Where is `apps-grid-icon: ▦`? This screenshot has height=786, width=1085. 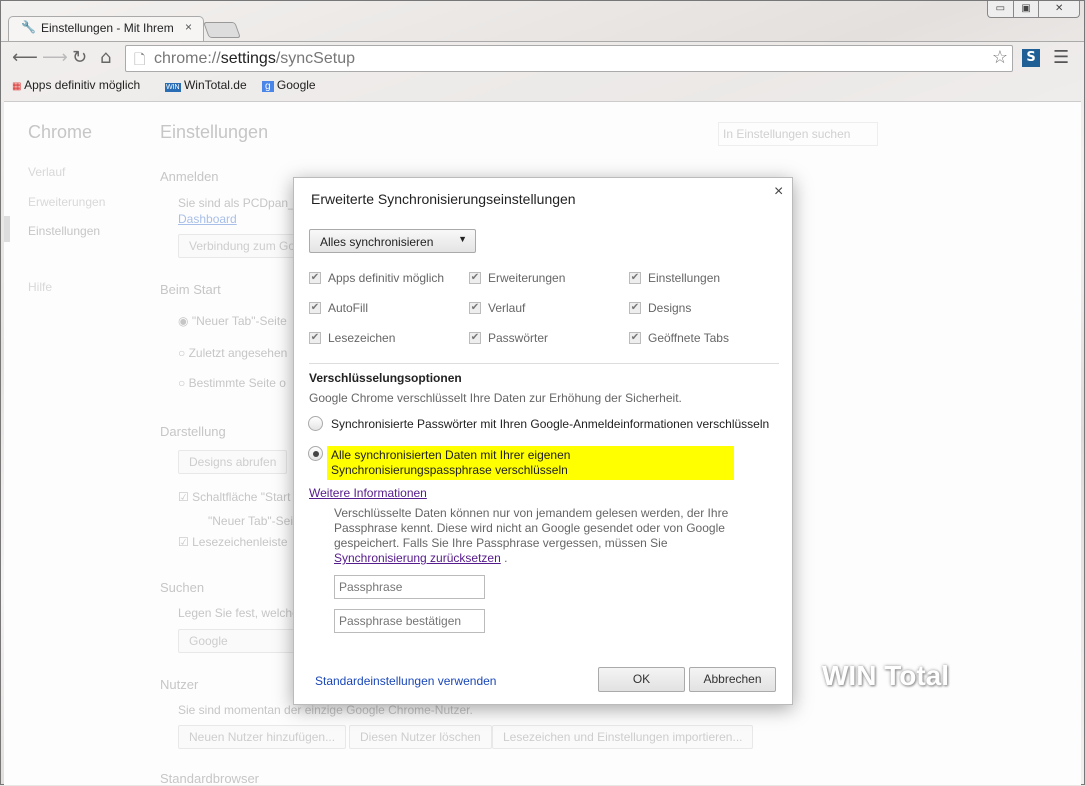 apps-grid-icon: ▦ is located at coordinates (17, 86).